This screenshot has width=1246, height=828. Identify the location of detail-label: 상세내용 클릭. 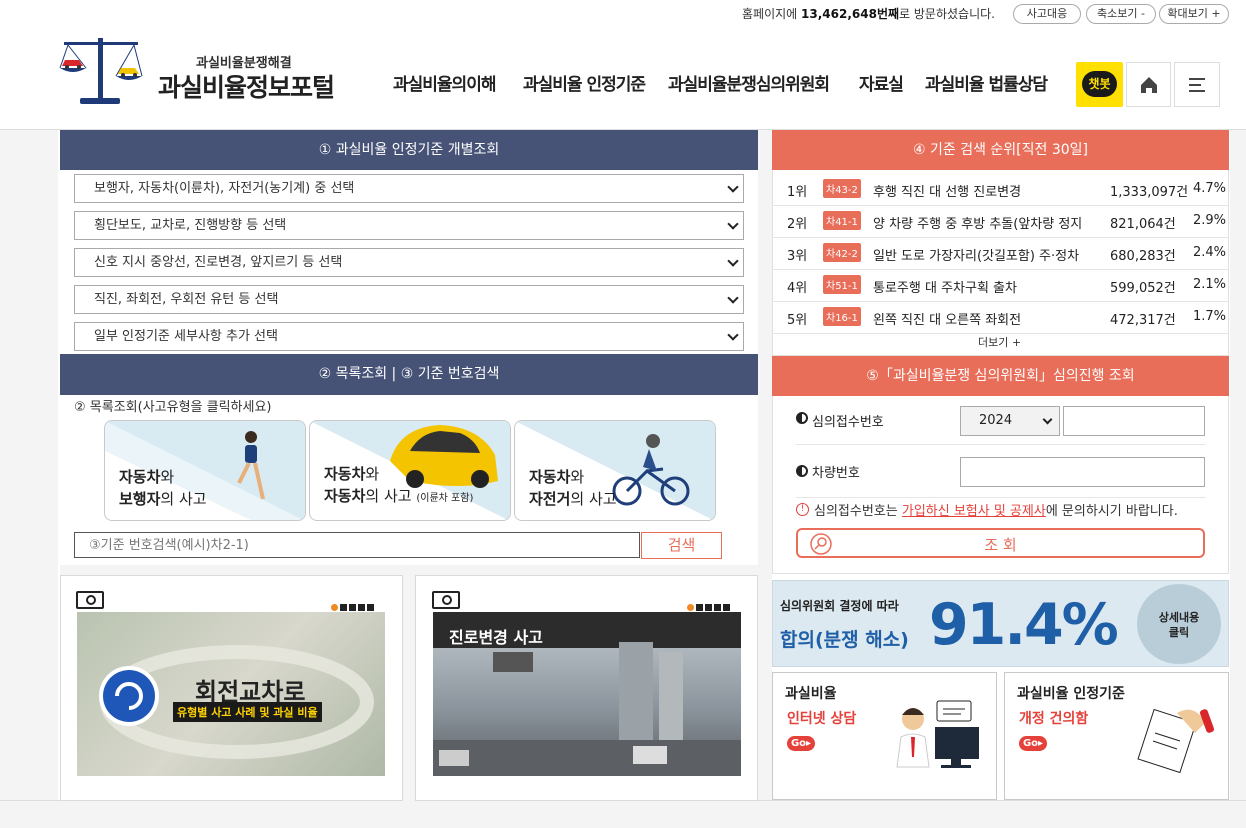
(1179, 625).